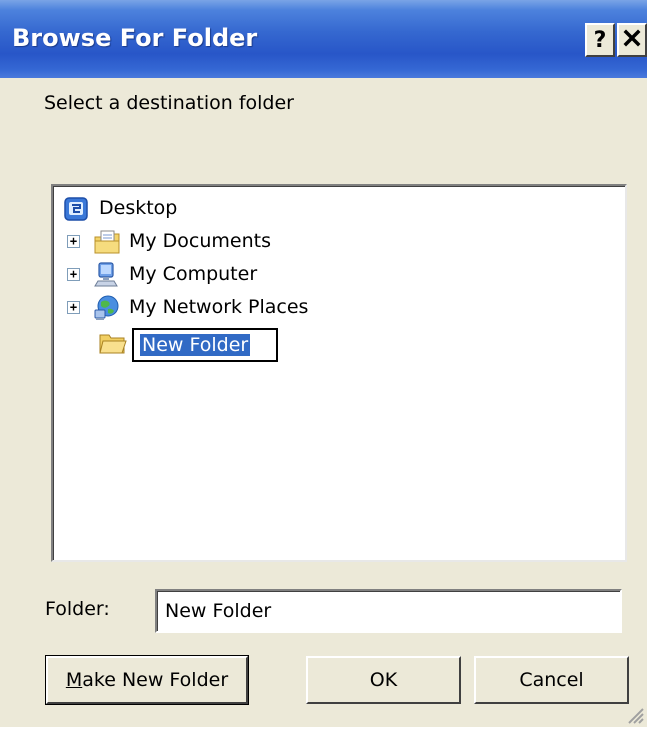  Describe the element at coordinates (76, 210) in the screenshot. I see `desktop-icon` at that location.